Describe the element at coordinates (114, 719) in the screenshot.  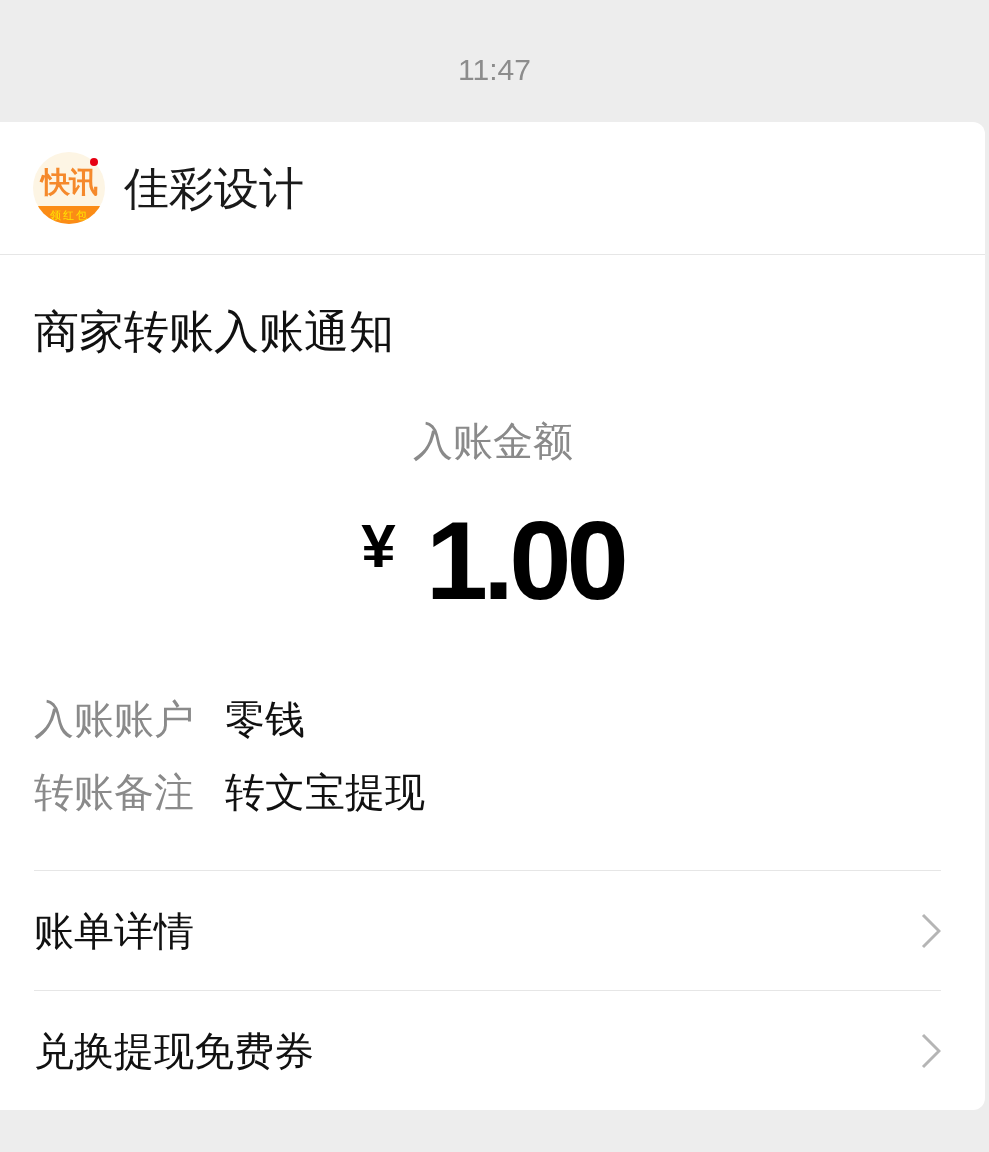
I see `detail-label: 入账账户` at that location.